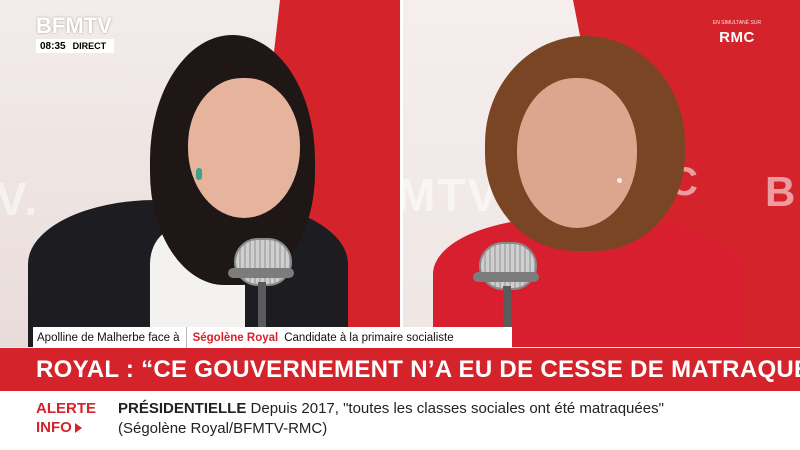 The height and width of the screenshot is (450, 800). Describe the element at coordinates (737, 23) in the screenshot. I see `rmc-simulcast-label: EN SIMULTANÉ SUR` at that location.